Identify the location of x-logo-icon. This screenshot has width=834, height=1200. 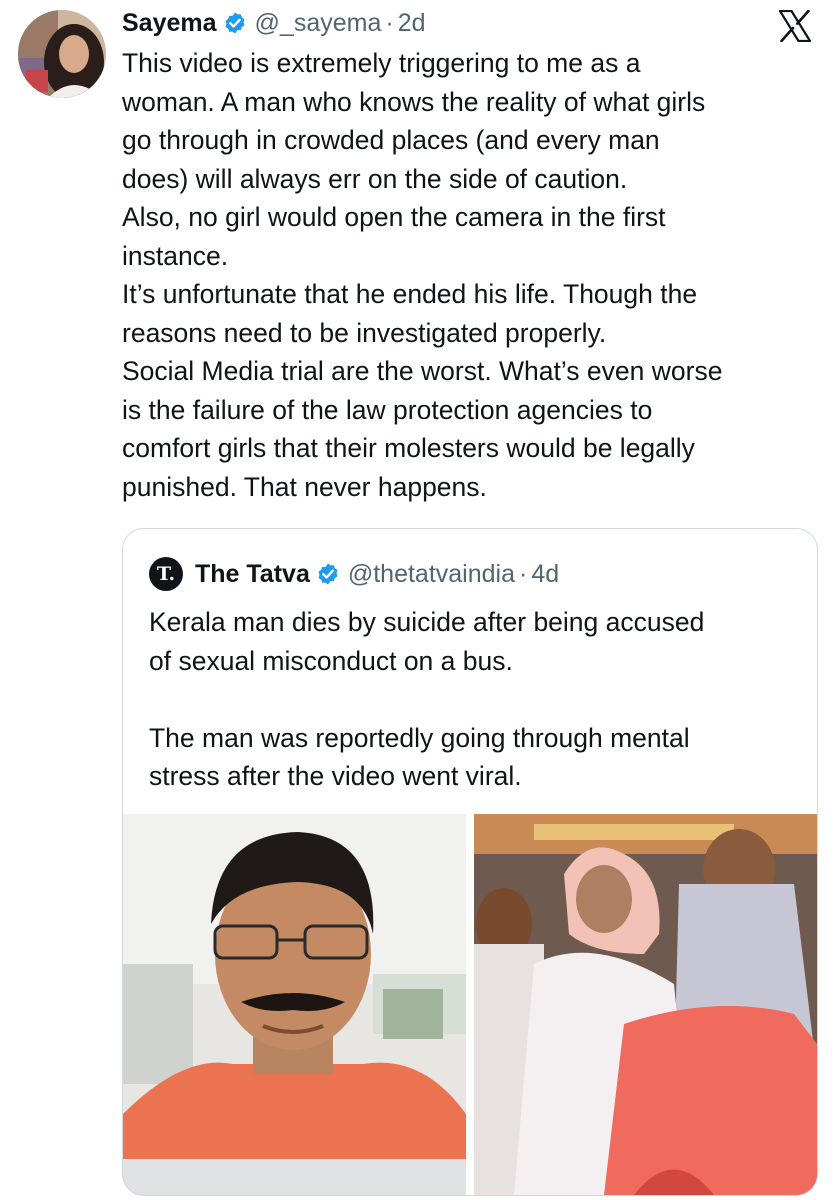
(795, 26).